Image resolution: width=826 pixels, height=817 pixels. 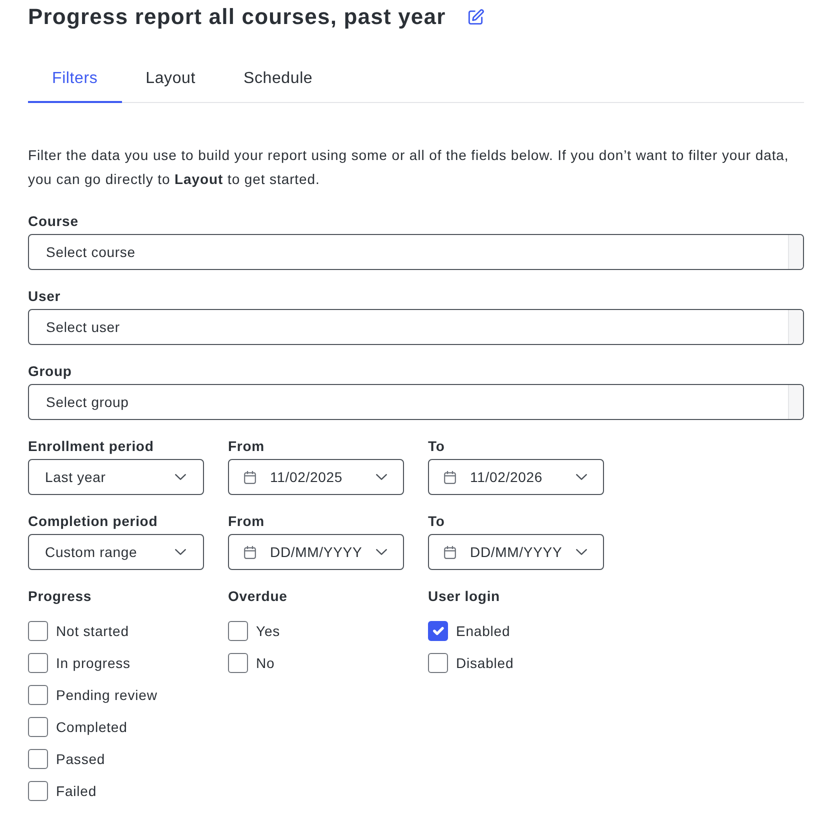 What do you see at coordinates (237, 17) in the screenshot?
I see `report-title: Progress report all courses, past year` at bounding box center [237, 17].